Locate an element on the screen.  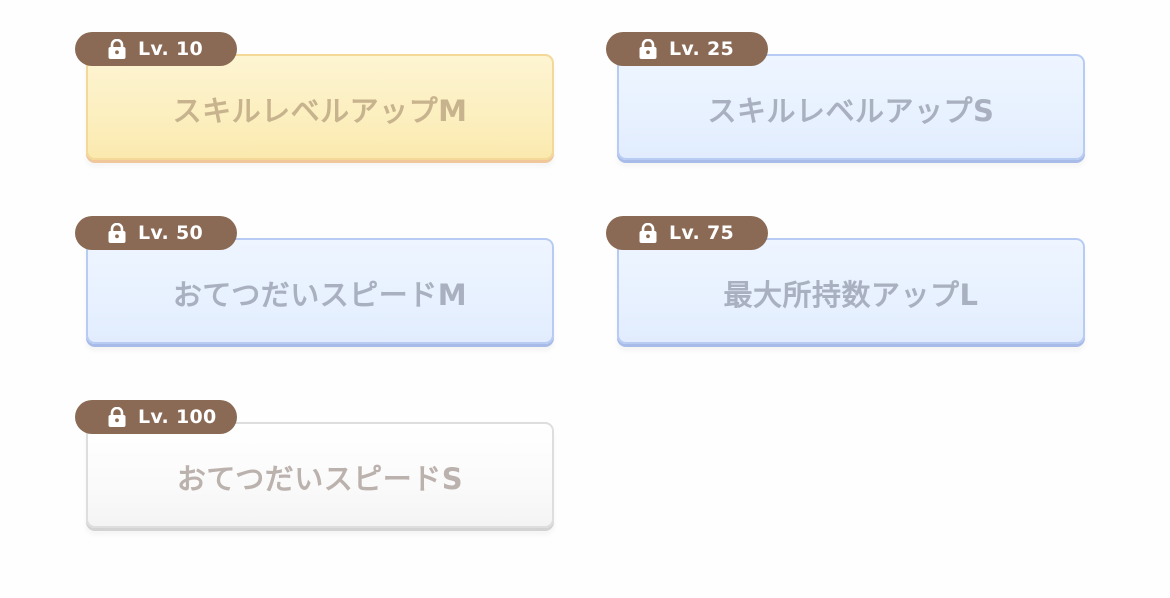
level-label: Lv. 75 is located at coordinates (702, 233).